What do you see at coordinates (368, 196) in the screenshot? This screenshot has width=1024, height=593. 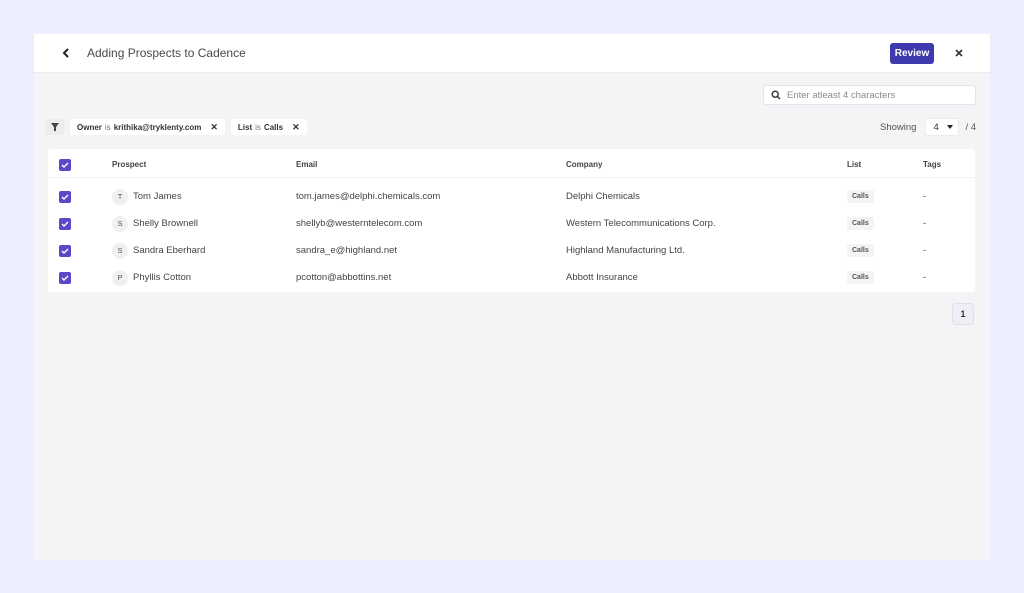 I see `prospect-email: tom.james@delphi.chemicals.com` at bounding box center [368, 196].